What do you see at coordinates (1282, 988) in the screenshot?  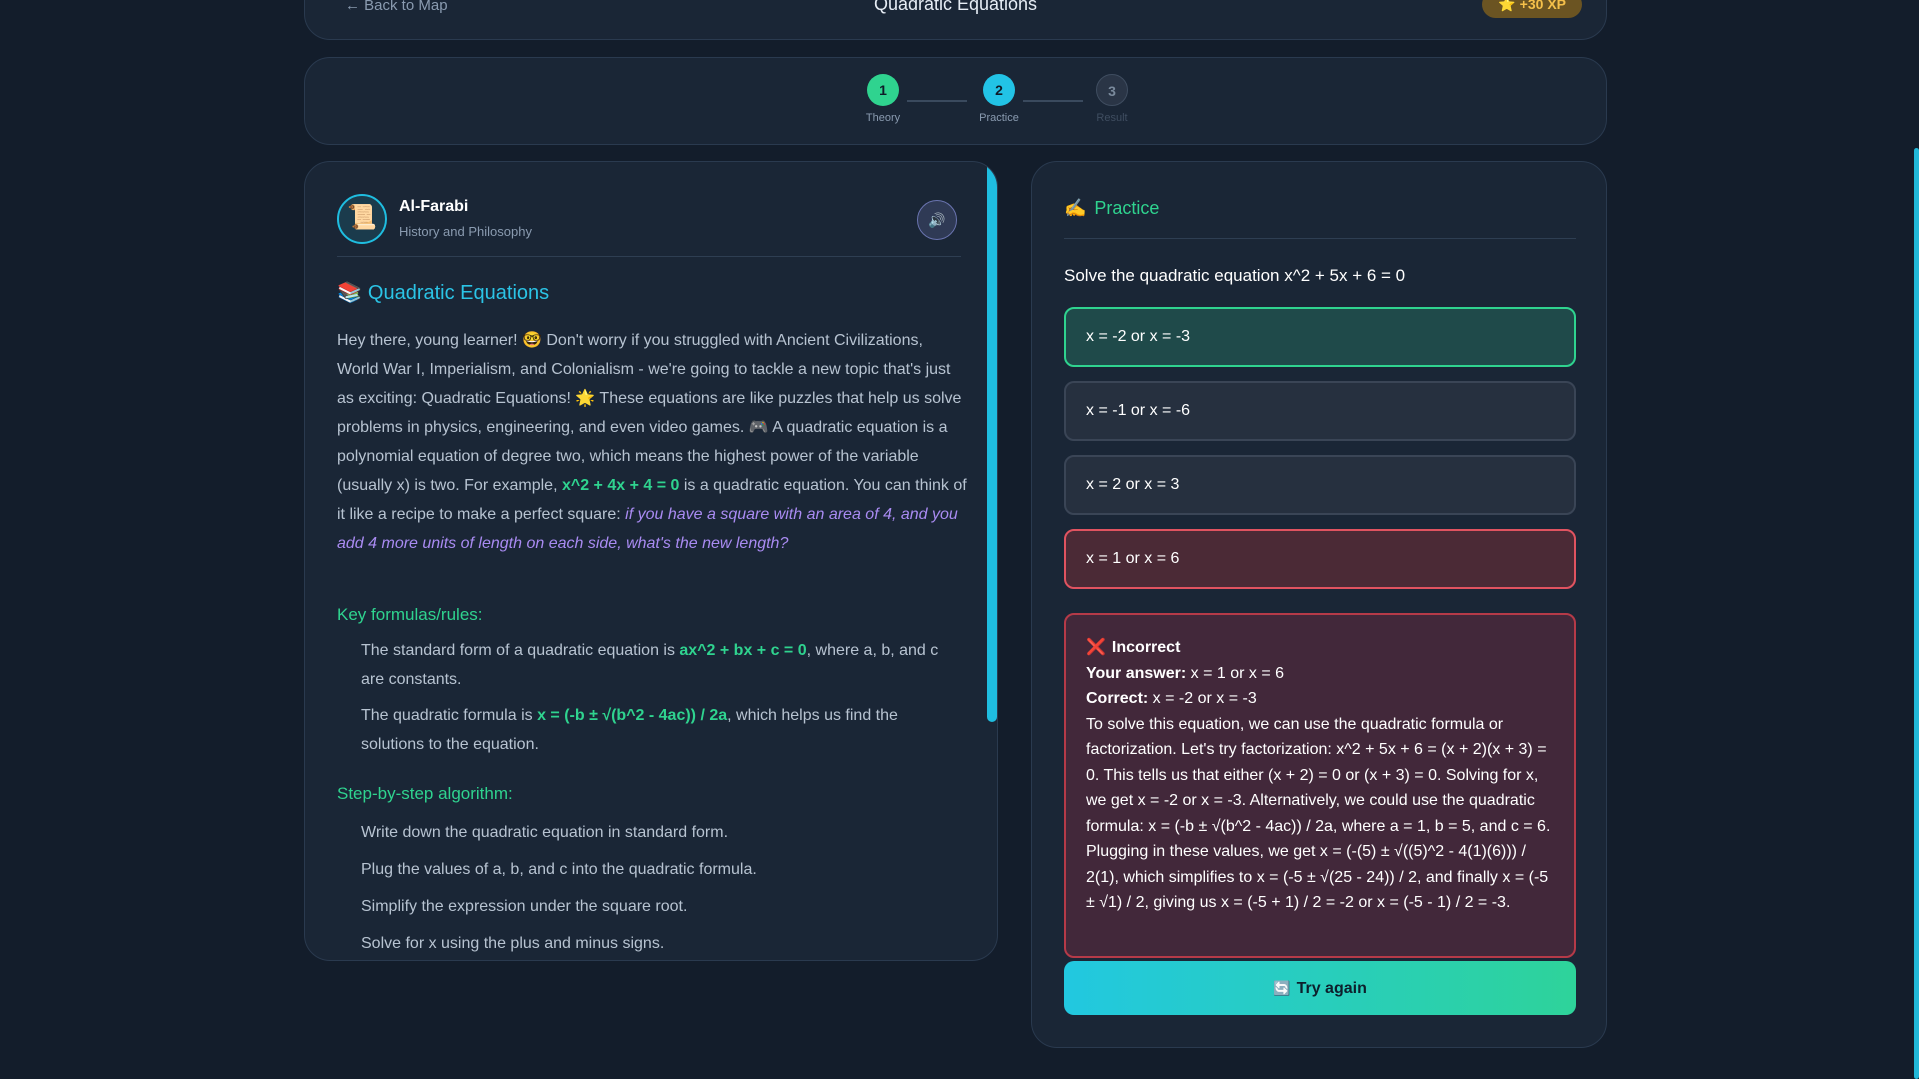 I see `refresh-icon: 🔄` at bounding box center [1282, 988].